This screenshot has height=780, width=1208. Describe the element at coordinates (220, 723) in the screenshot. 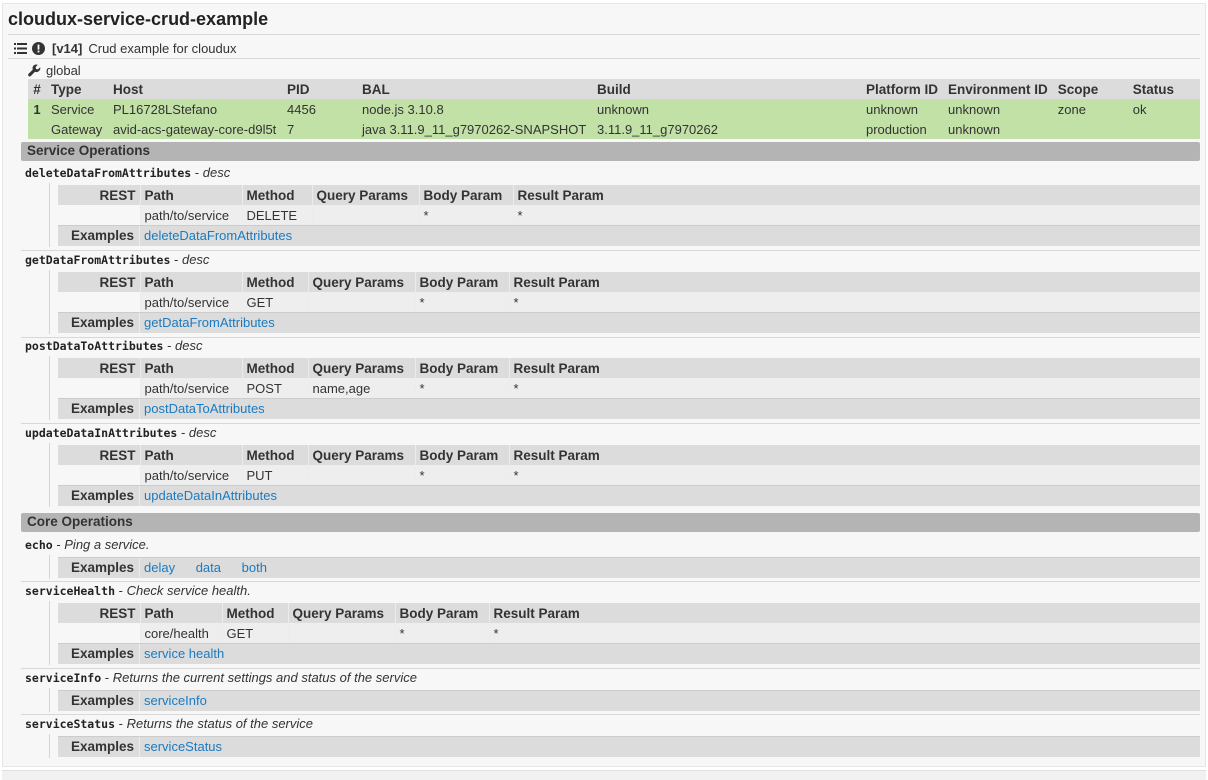

I see `operation-desc: Returns the status of the service` at that location.